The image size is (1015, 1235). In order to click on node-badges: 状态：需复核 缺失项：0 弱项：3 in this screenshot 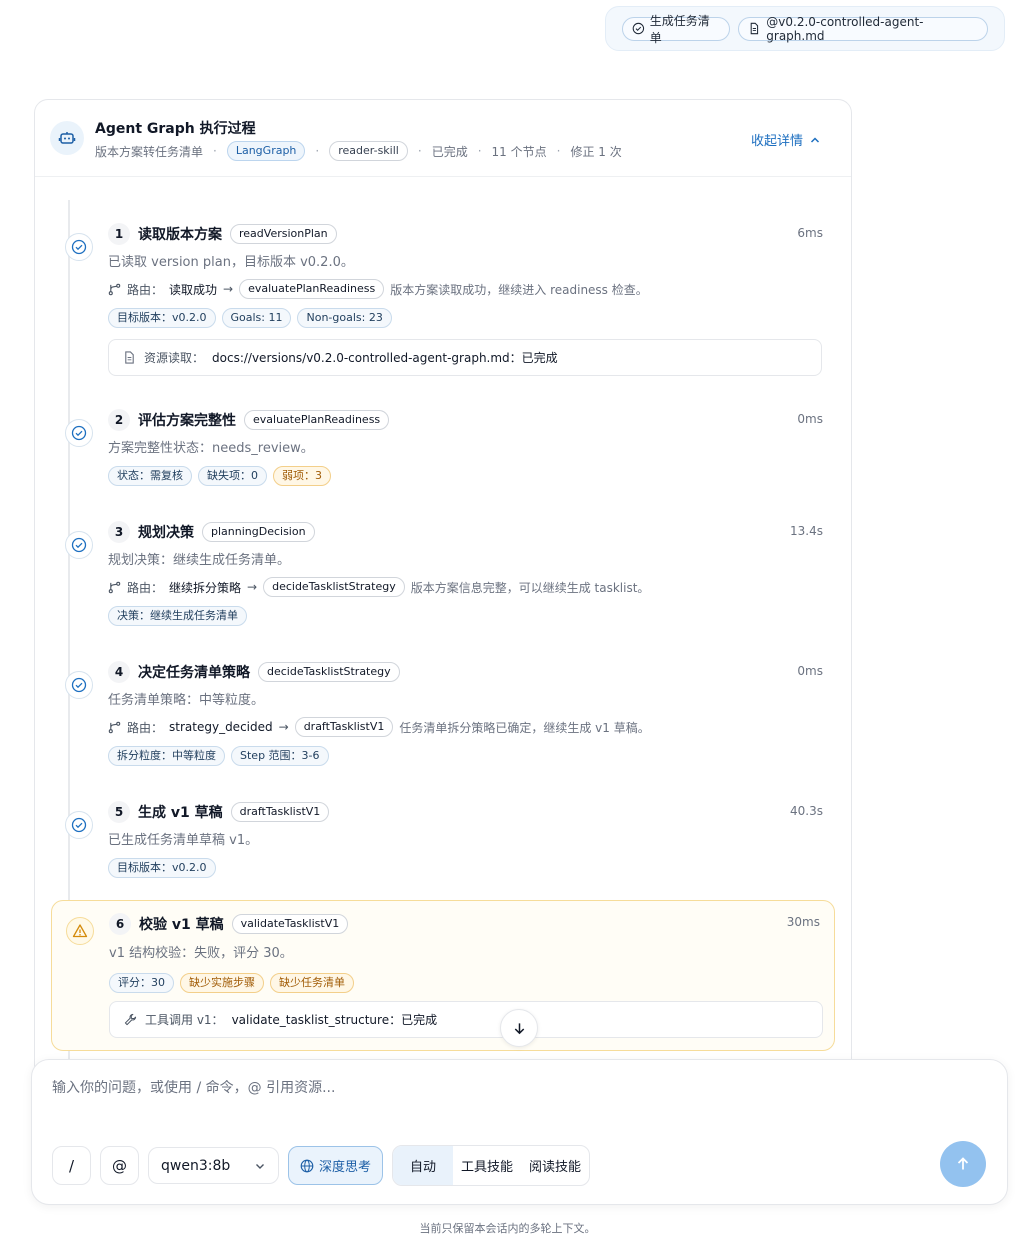, I will do `click(219, 476)`.